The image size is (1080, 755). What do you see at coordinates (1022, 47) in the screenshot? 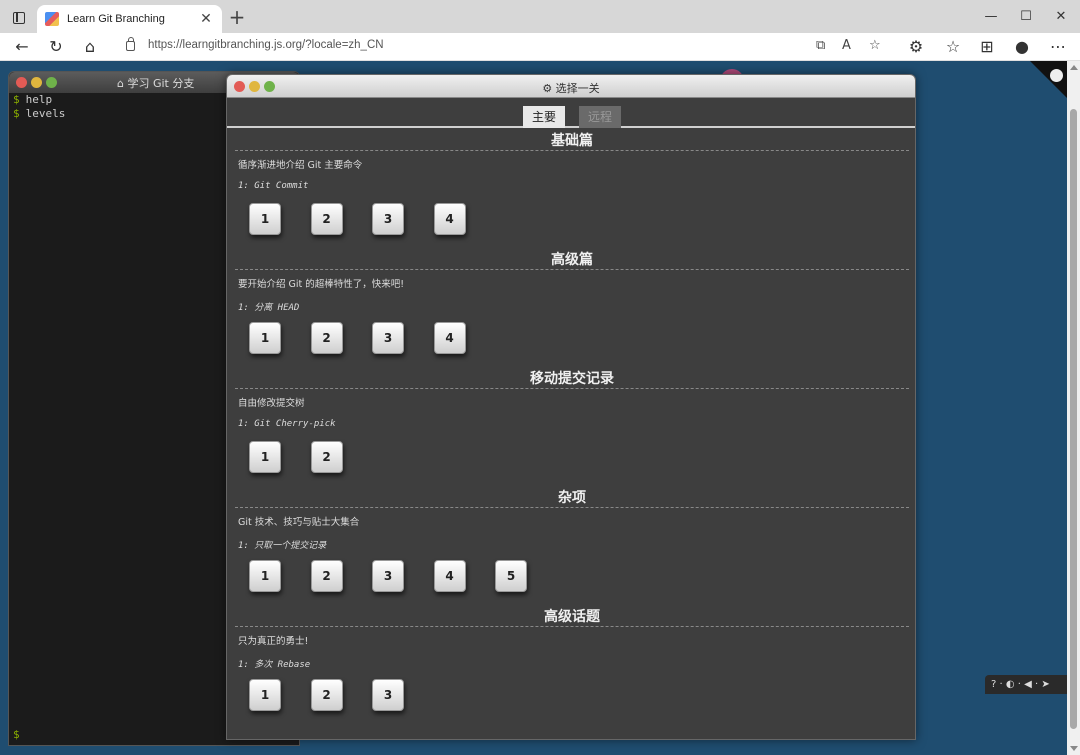
I see `profile-avatar-icon: ●` at bounding box center [1022, 47].